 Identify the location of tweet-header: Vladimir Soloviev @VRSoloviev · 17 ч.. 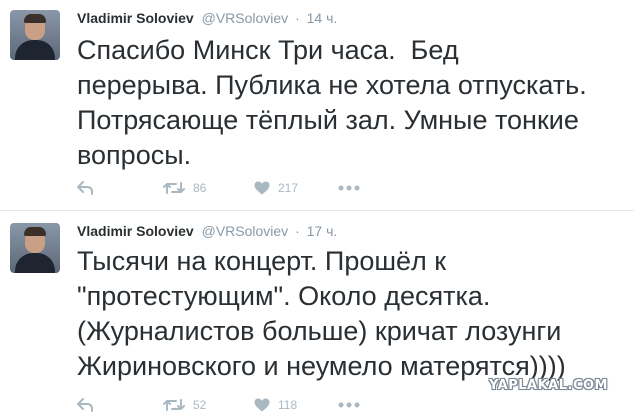
(207, 231).